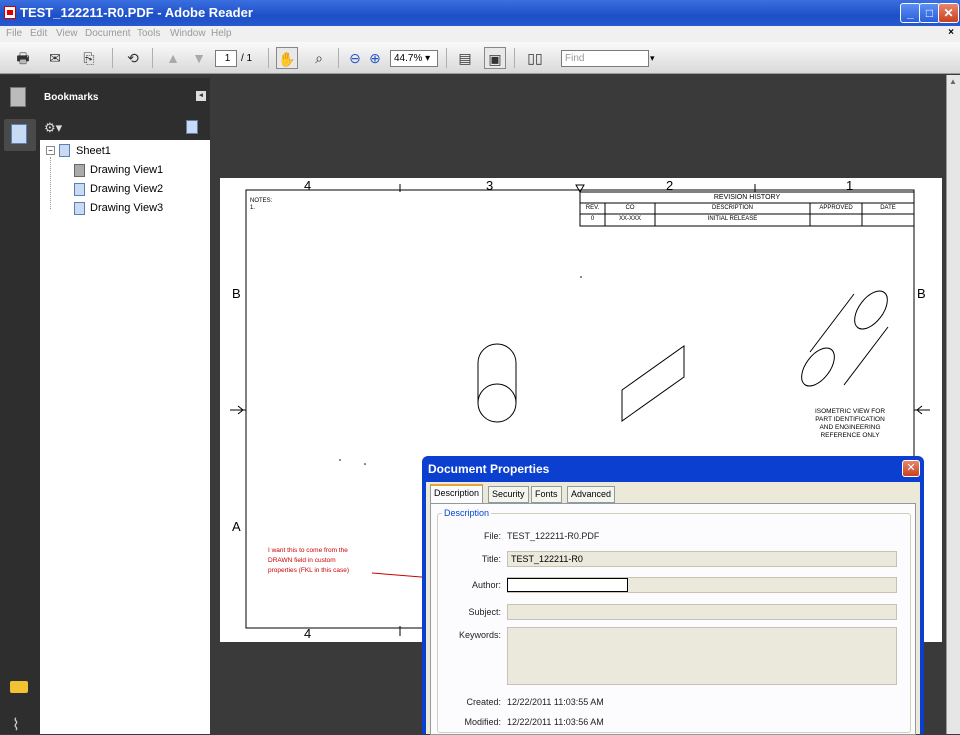  Describe the element at coordinates (465, 58) in the screenshot. I see `fit-width-icon: ▤` at that location.